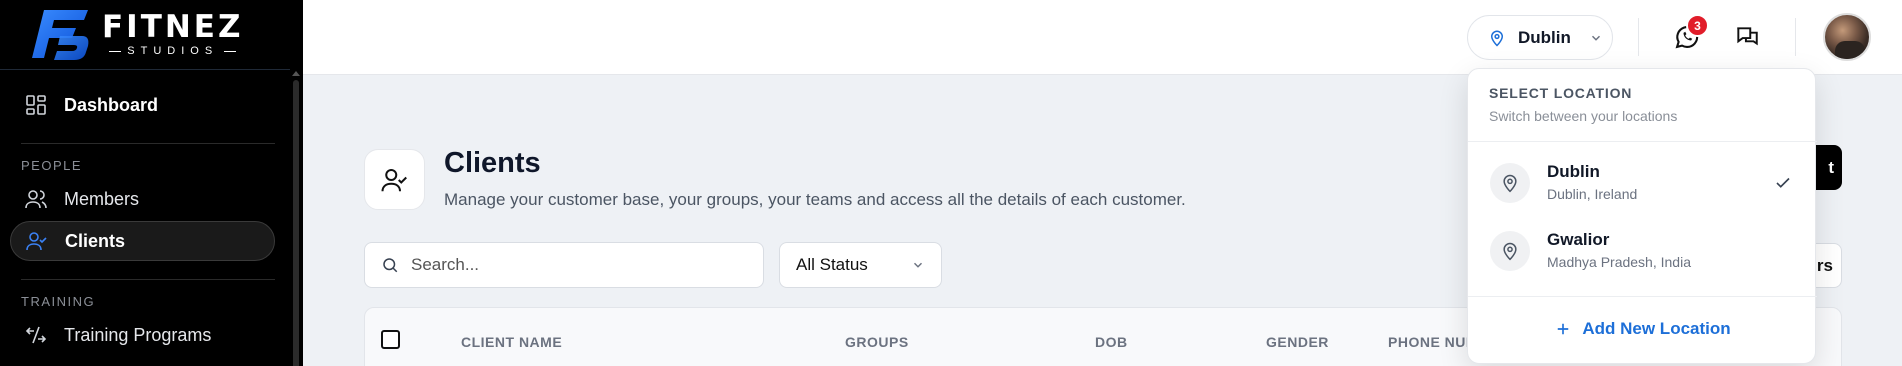 This screenshot has width=1902, height=366. What do you see at coordinates (1578, 239) in the screenshot?
I see `location-name: Gwalior` at bounding box center [1578, 239].